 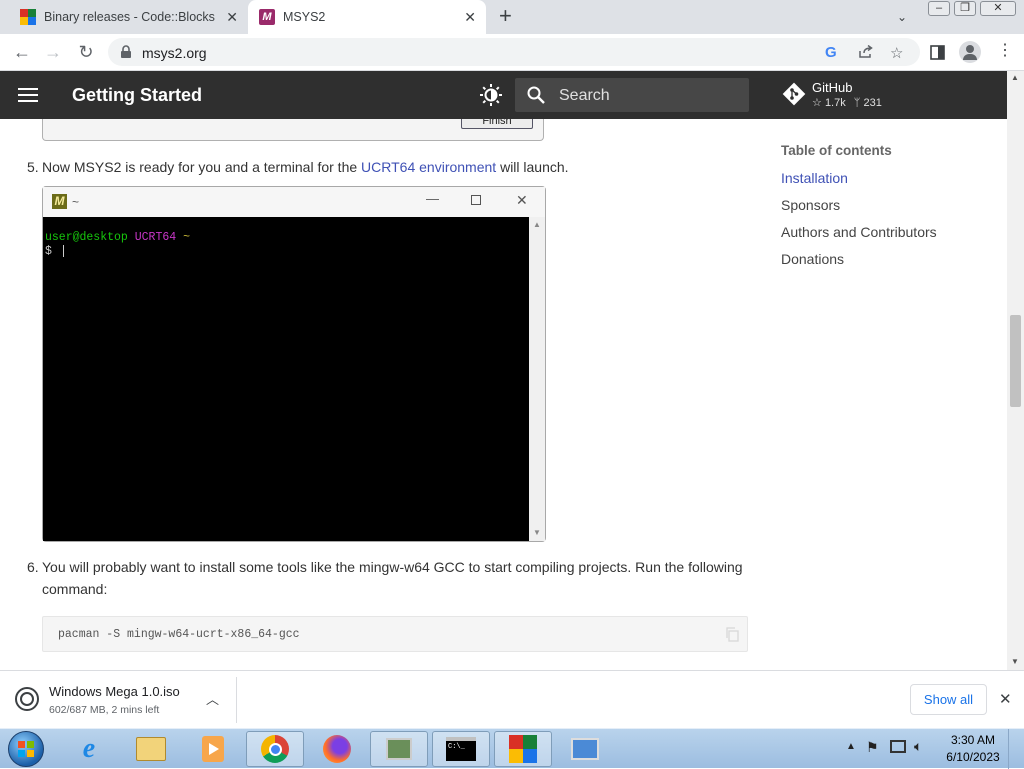 What do you see at coordinates (367, 17) in the screenshot?
I see `tab-msys2: M MSYS2 ✕` at bounding box center [367, 17].